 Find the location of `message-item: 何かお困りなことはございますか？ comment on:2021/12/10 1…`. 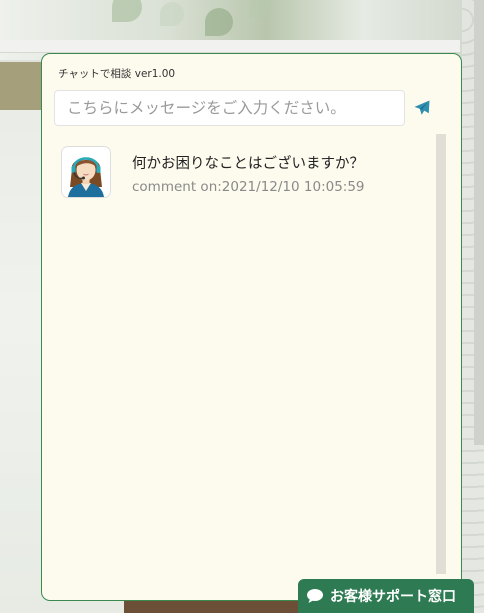

message-item: 何かお困りなことはございますか？ comment on:2021/12/10 1… is located at coordinates (242, 177).